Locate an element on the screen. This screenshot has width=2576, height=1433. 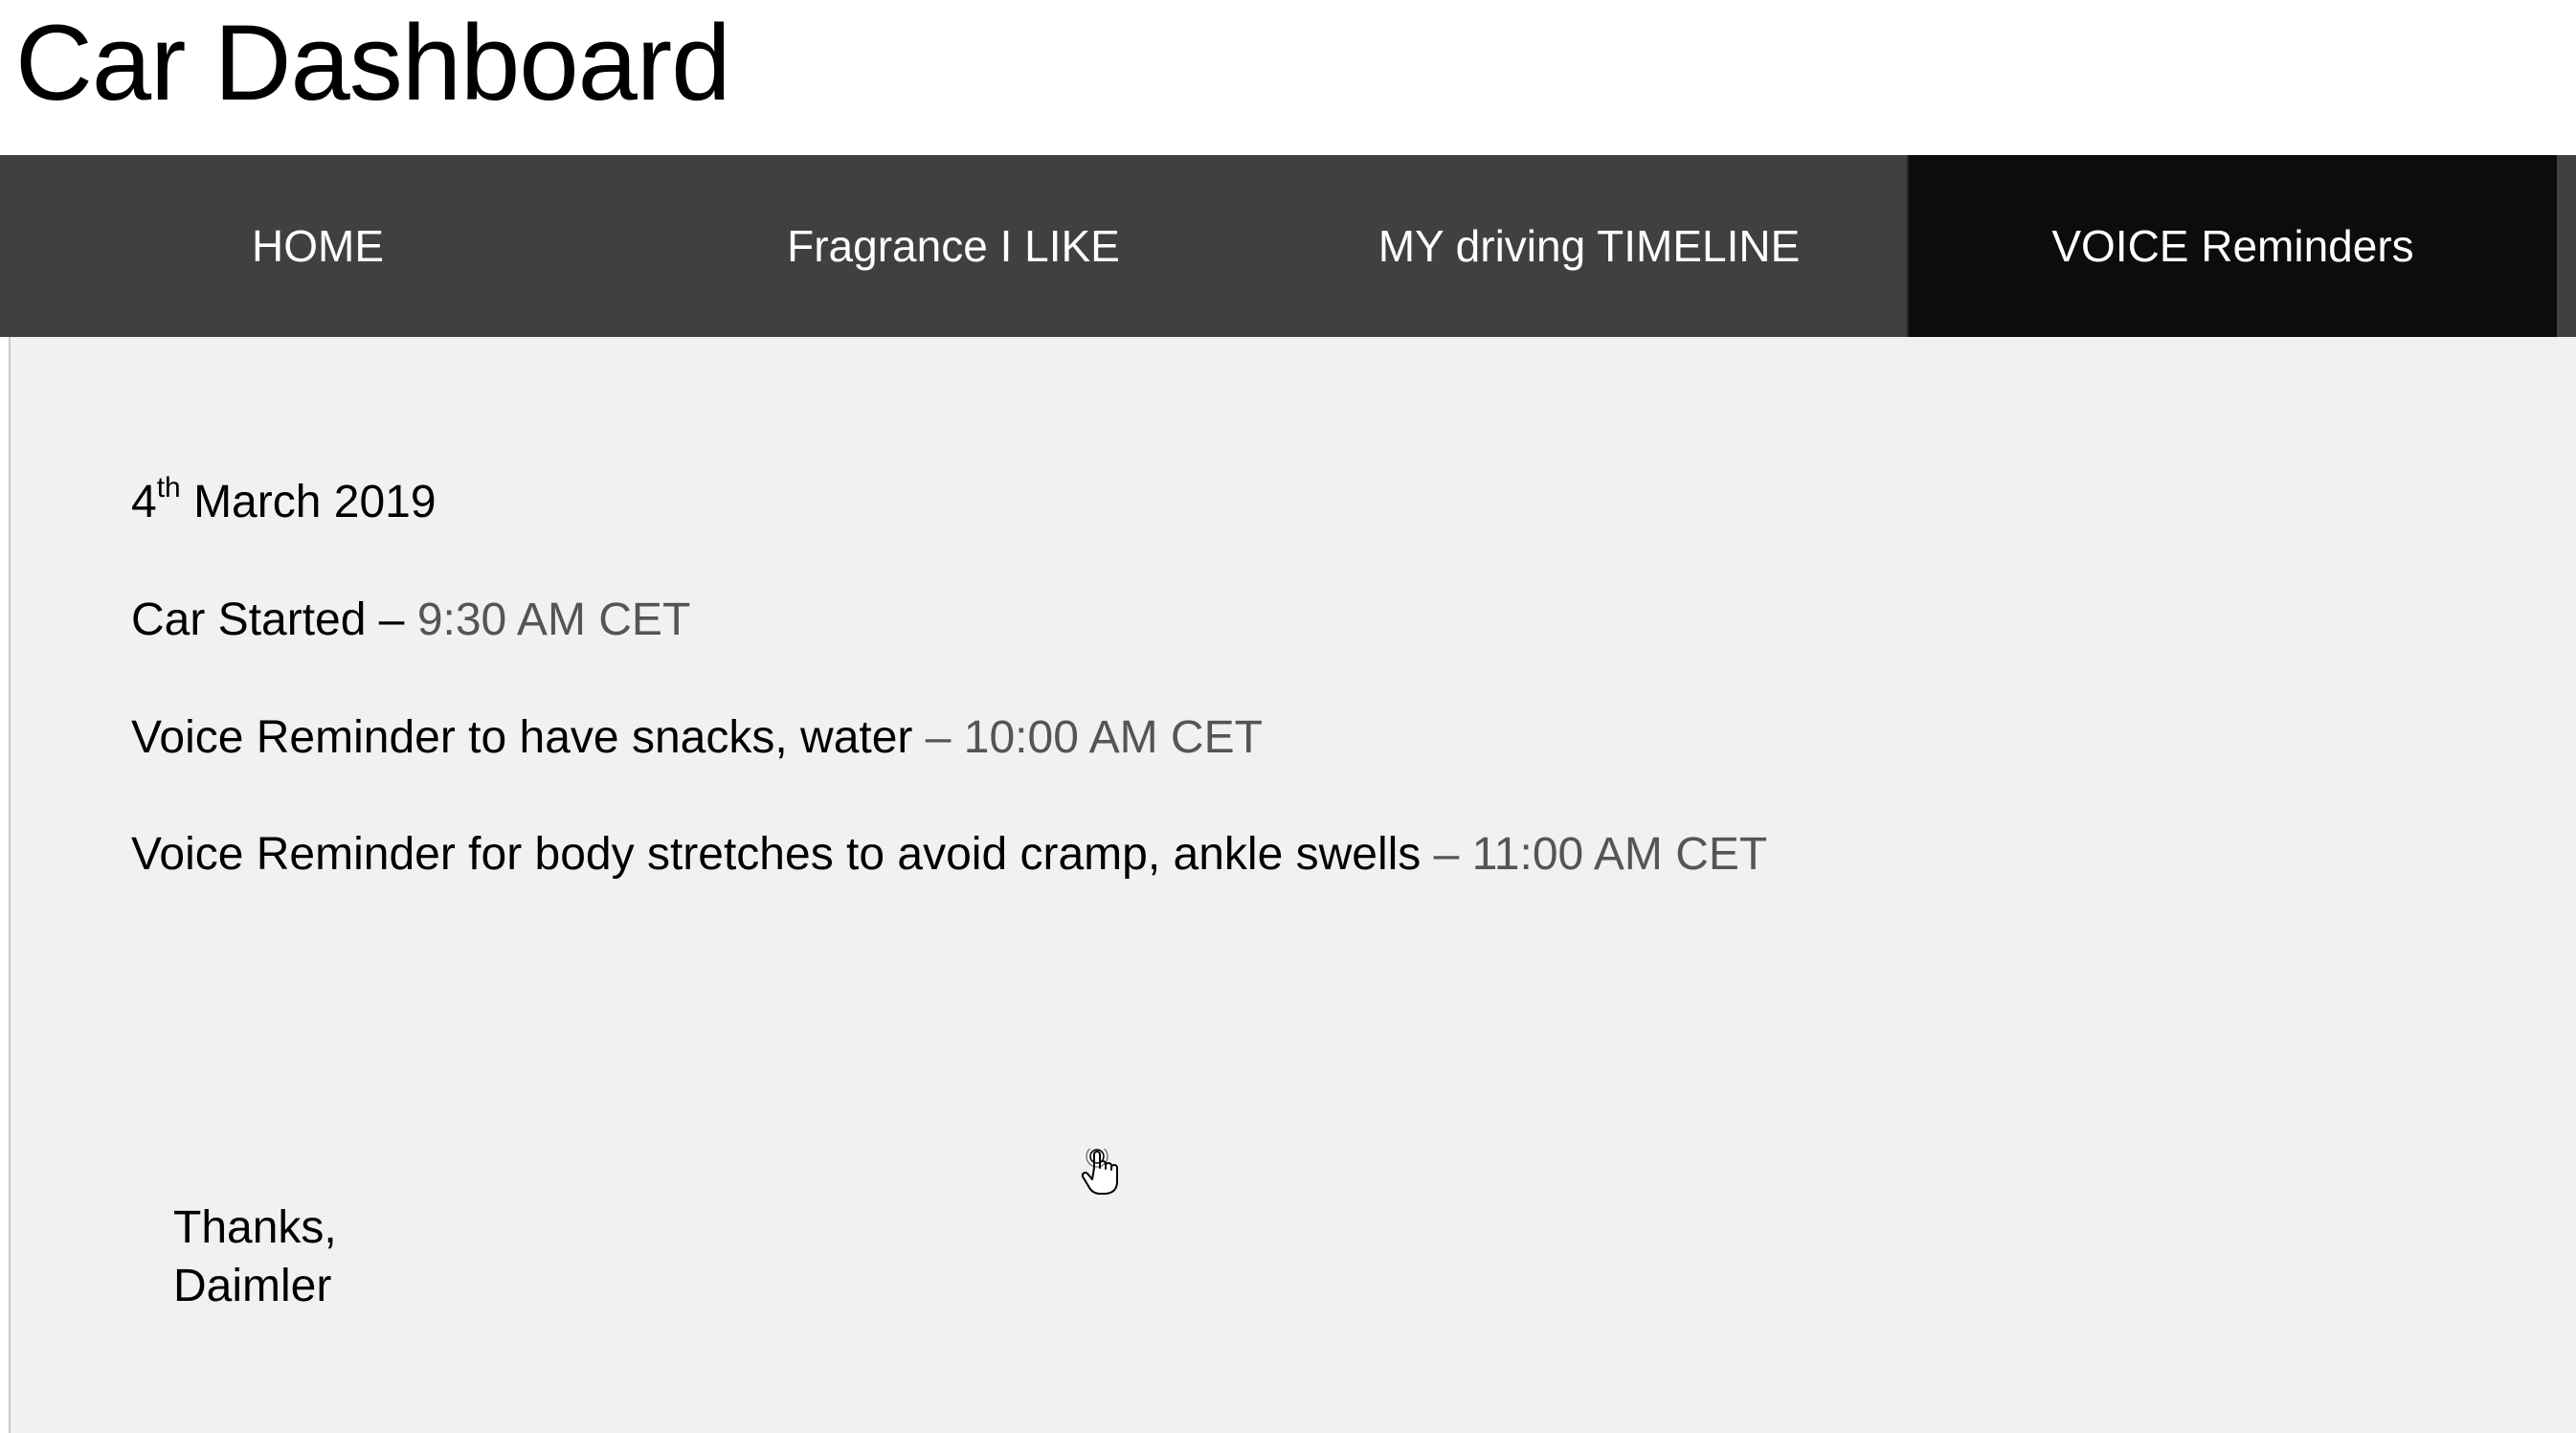
nav-driving-timeline-label: MY driving TIMELINE is located at coordinates (1590, 246).